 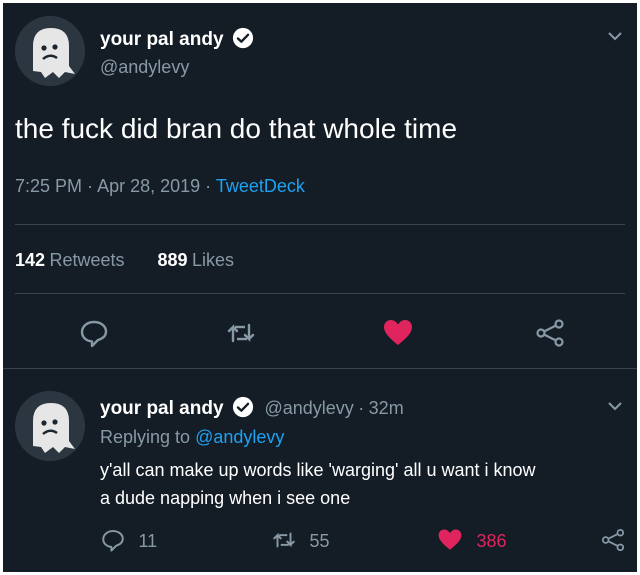 I want to click on tweet-stats: 142 Retweets 889 Likes, so click(x=124, y=260).